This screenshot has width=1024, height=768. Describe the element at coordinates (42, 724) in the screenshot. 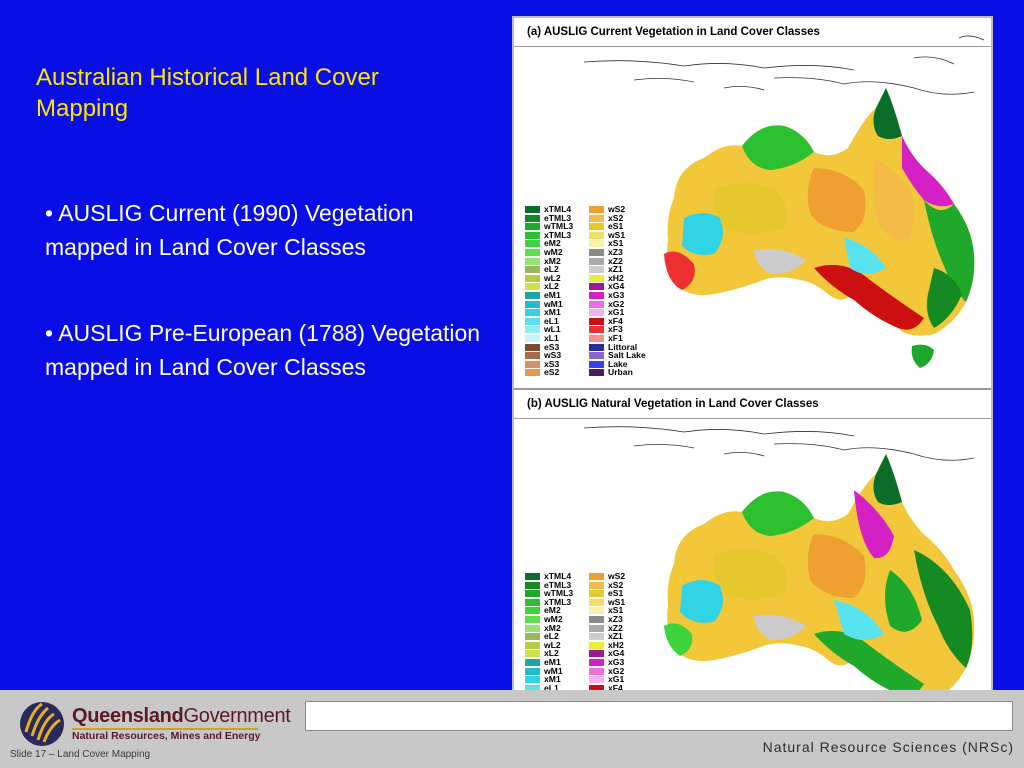

I see `queensland-government-logo` at that location.